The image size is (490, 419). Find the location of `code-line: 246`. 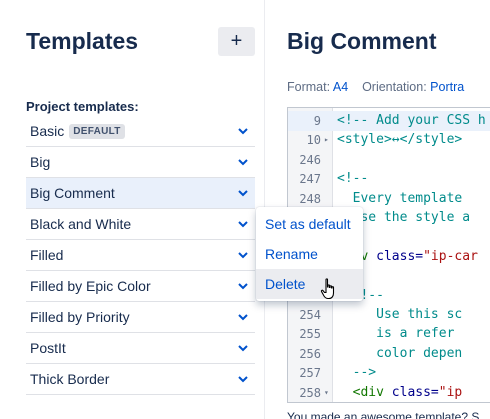

code-line: 246 is located at coordinates (389, 160).